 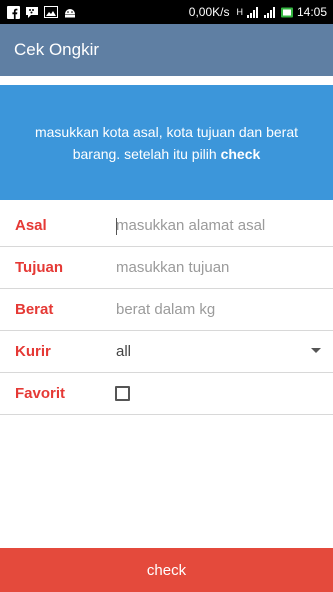 What do you see at coordinates (31, 225) in the screenshot?
I see `asal-label: Asal` at bounding box center [31, 225].